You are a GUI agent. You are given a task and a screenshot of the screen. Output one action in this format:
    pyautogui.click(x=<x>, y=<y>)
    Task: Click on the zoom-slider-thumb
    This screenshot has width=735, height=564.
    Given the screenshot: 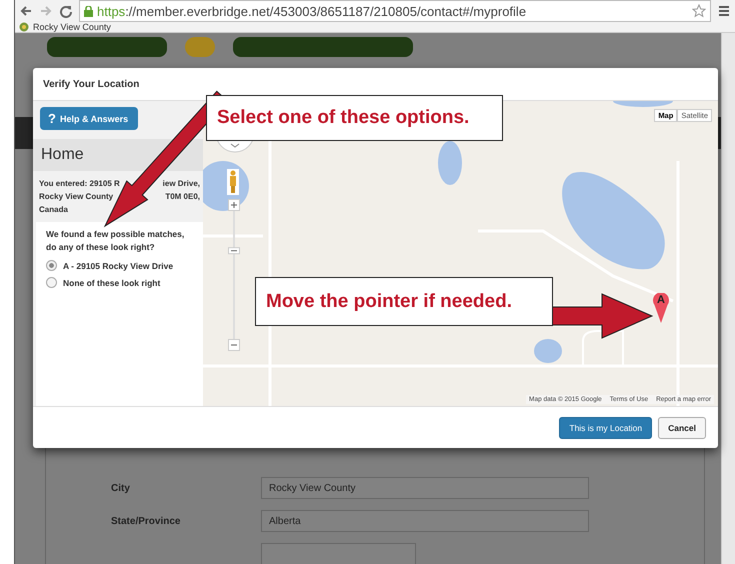 What is the action you would take?
    pyautogui.click(x=234, y=250)
    